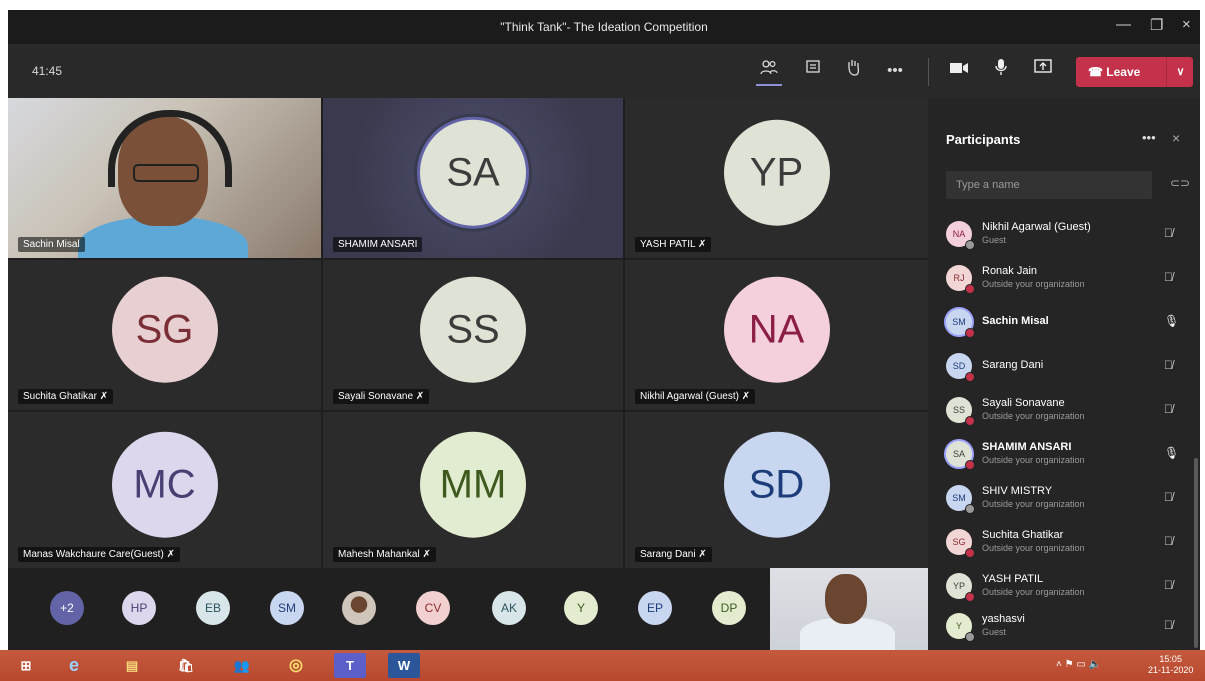  What do you see at coordinates (473, 335) in the screenshot?
I see `video-tile-sayali-sonavane: SS Sayali Sonavane ✗` at bounding box center [473, 335].